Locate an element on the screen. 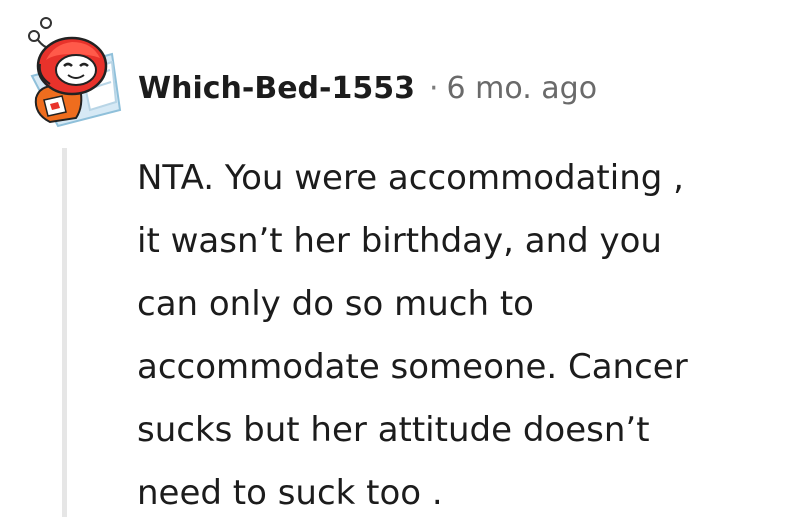 Image resolution: width=797 pixels, height=525 pixels. reddit-snoo-avatar-icon is located at coordinates (72, 72).